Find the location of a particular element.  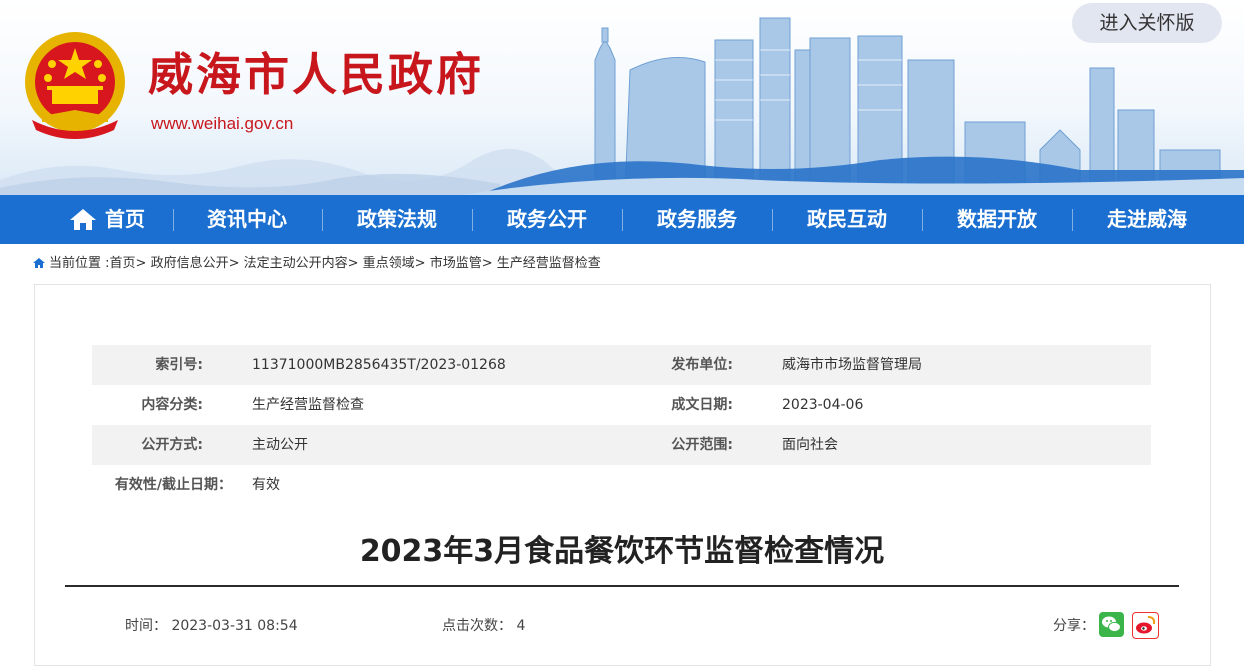

breadcrumb-link-key-areas: 重点领域 is located at coordinates (389, 263).